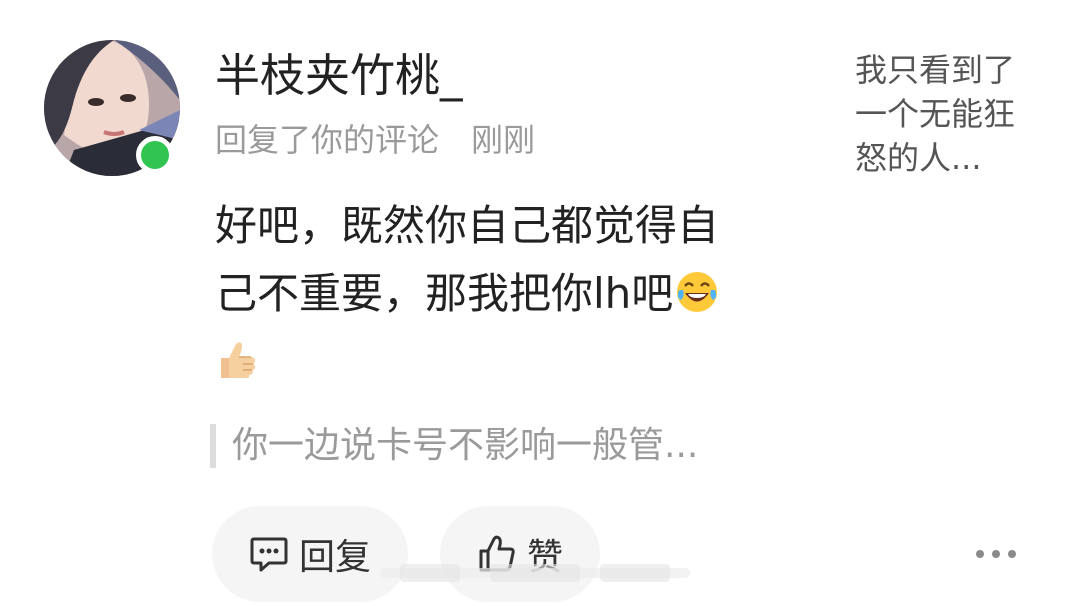 Image resolution: width=1076 pixels, height=605 pixels. Describe the element at coordinates (467, 225) in the screenshot. I see `comment-line-1: 好吧，既然你自己都觉得自` at that location.